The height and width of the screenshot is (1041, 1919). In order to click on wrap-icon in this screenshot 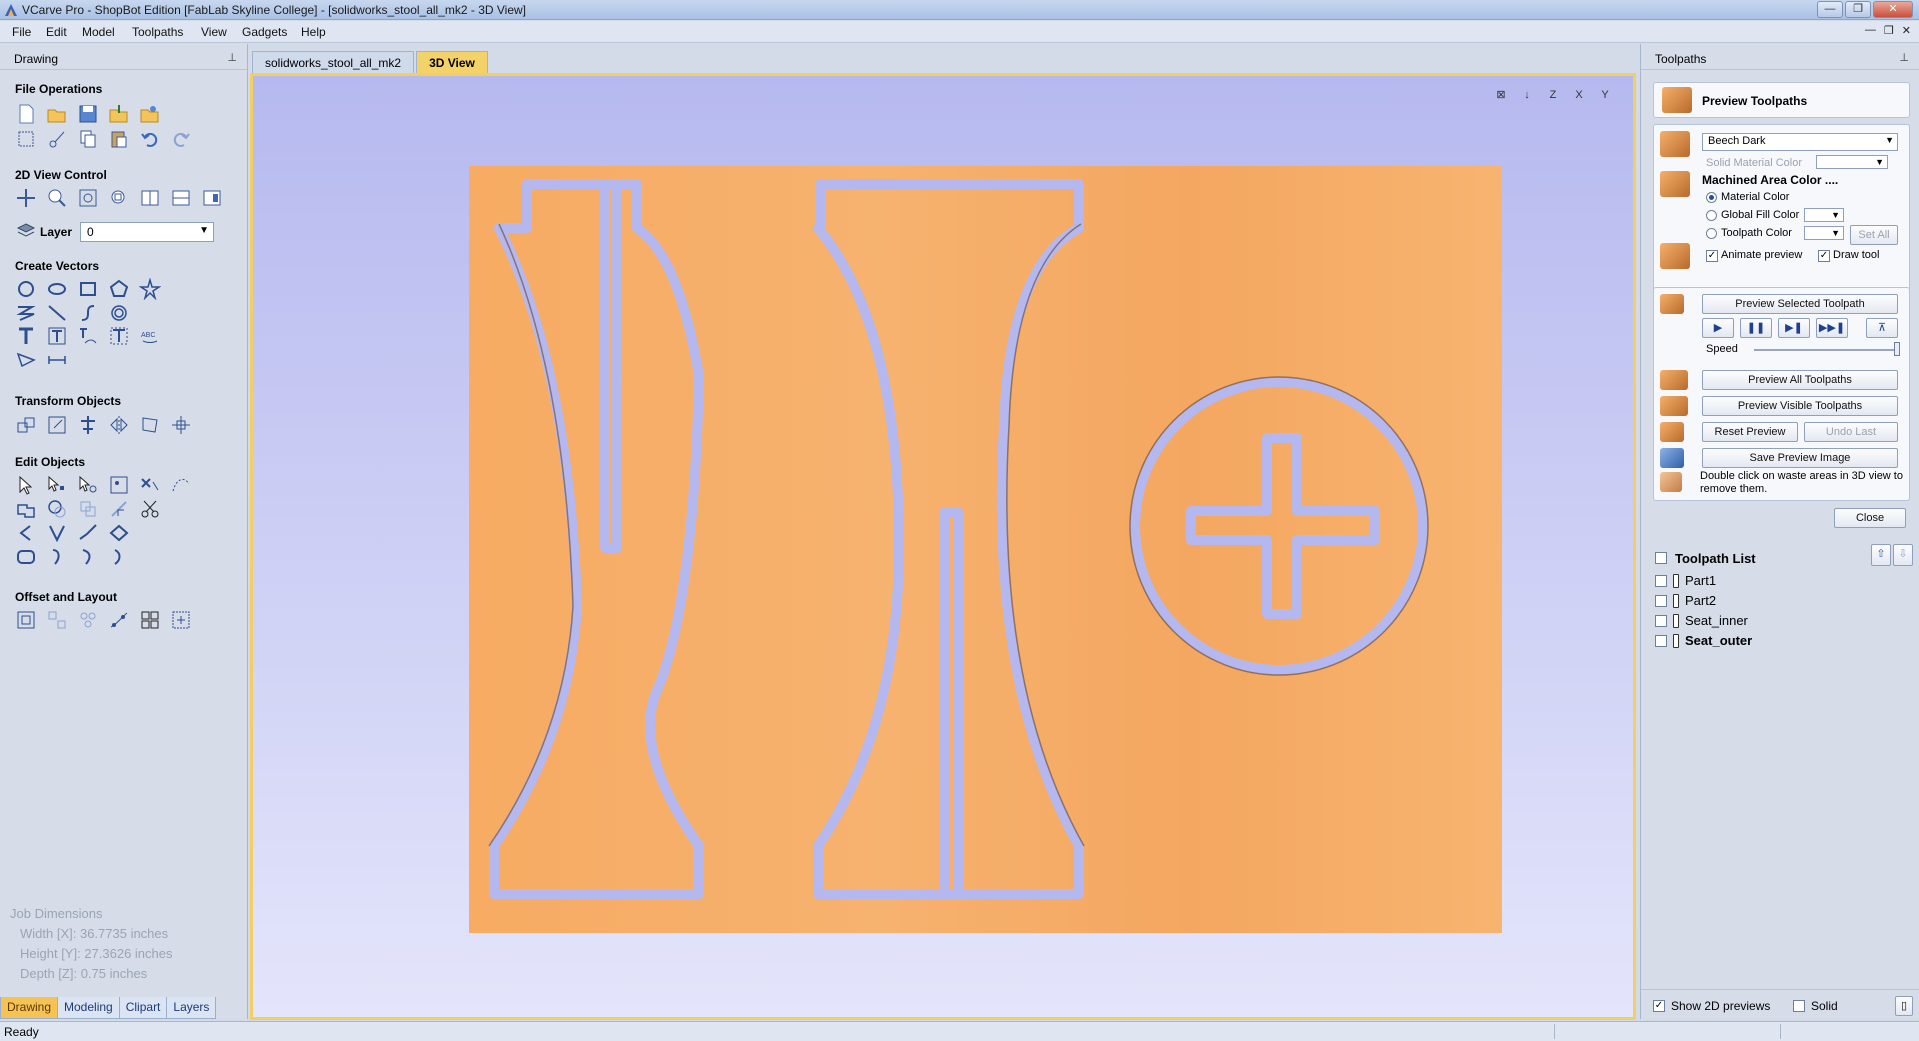, I will do `click(119, 557)`.